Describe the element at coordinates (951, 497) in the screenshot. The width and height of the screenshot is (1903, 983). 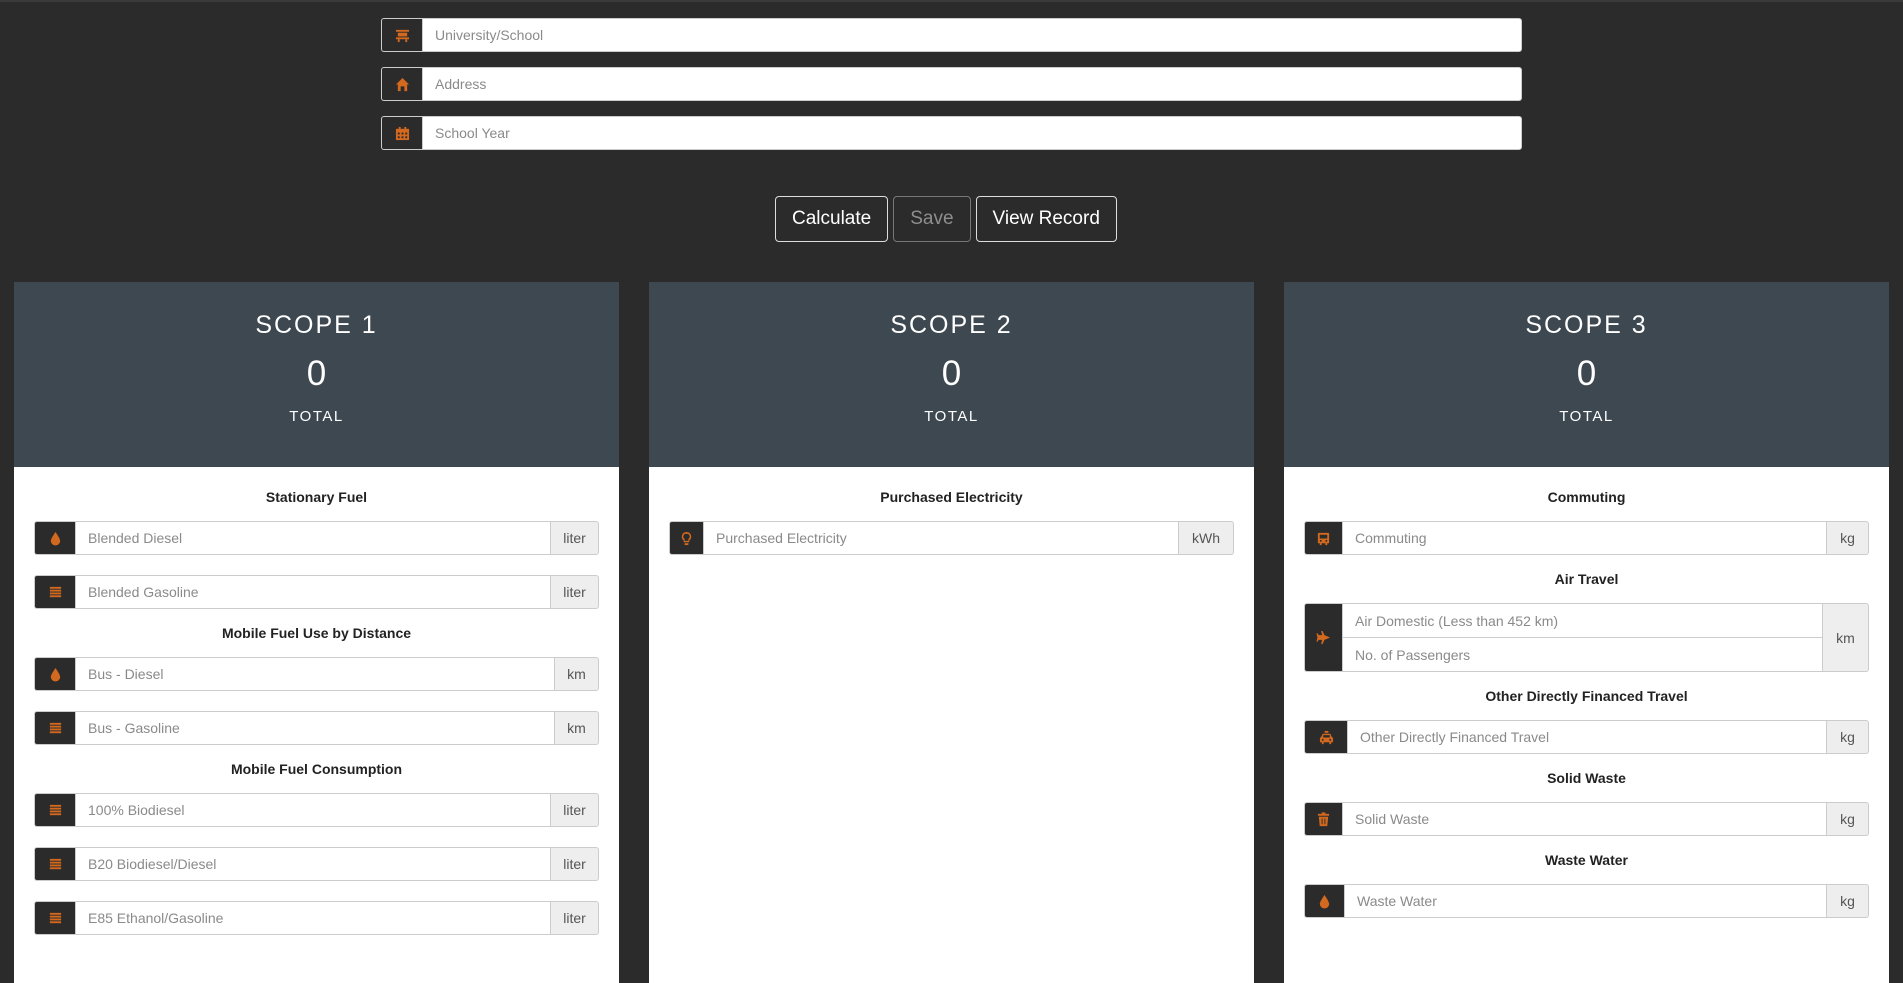
I see `purchased-electricity-title: Purchased Electricity` at that location.